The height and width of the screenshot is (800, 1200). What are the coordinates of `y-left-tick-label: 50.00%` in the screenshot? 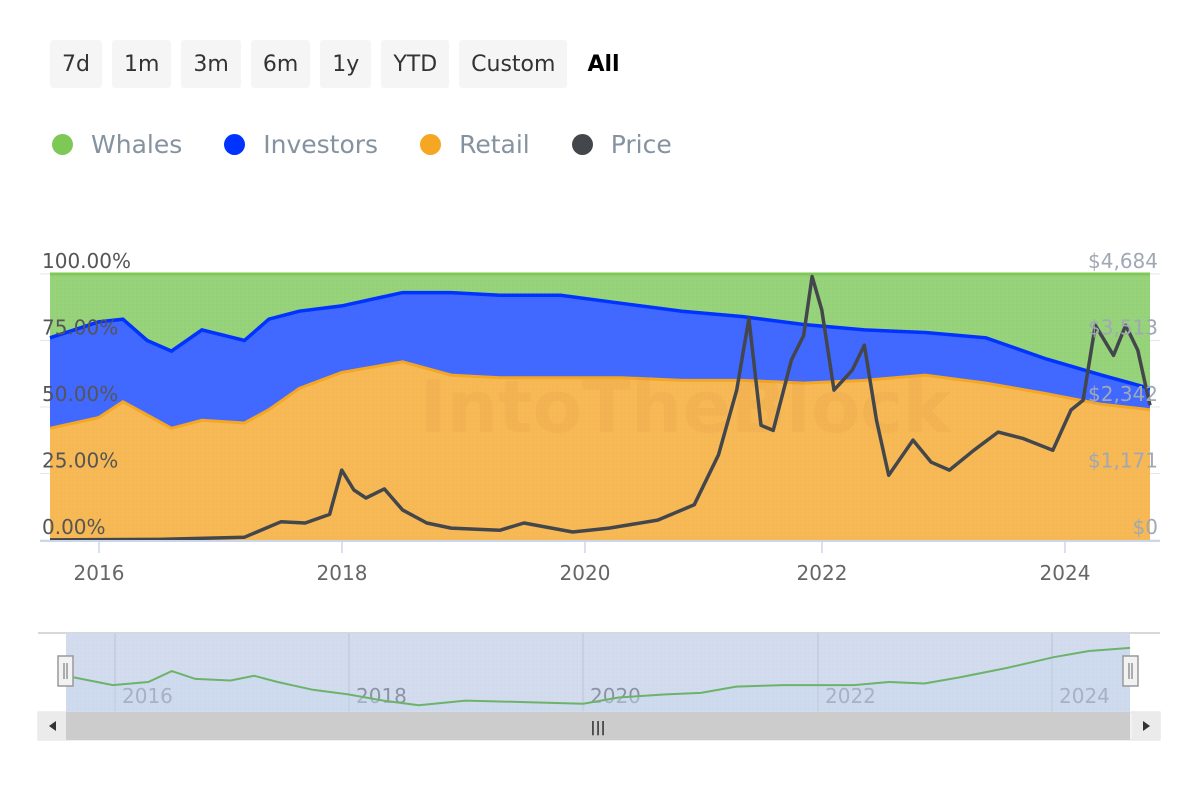 It's located at (80, 394).